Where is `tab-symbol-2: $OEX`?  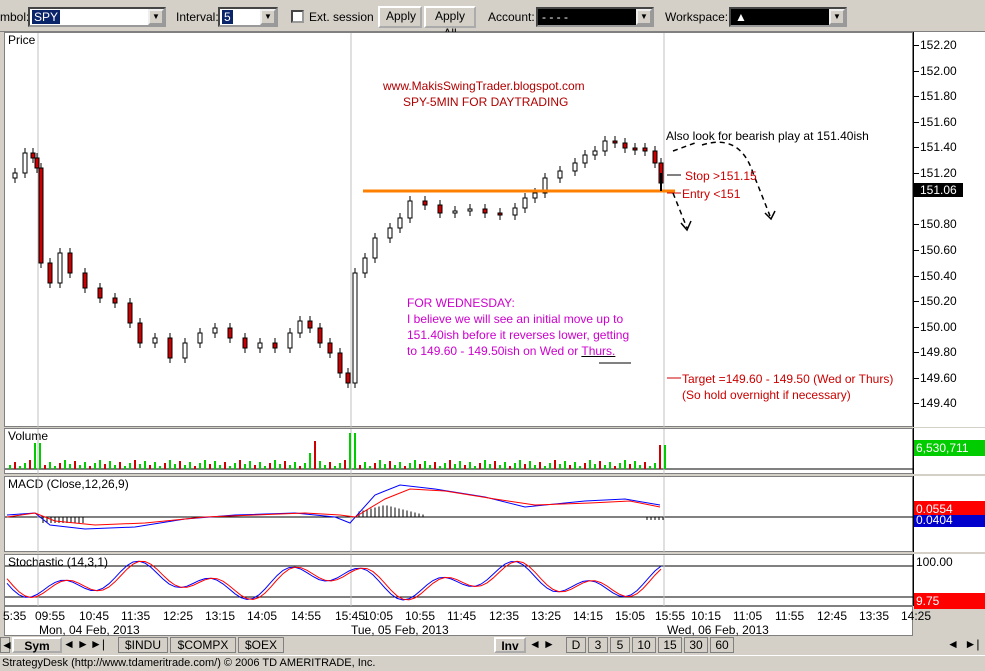 tab-symbol-2: $OEX is located at coordinates (261, 645).